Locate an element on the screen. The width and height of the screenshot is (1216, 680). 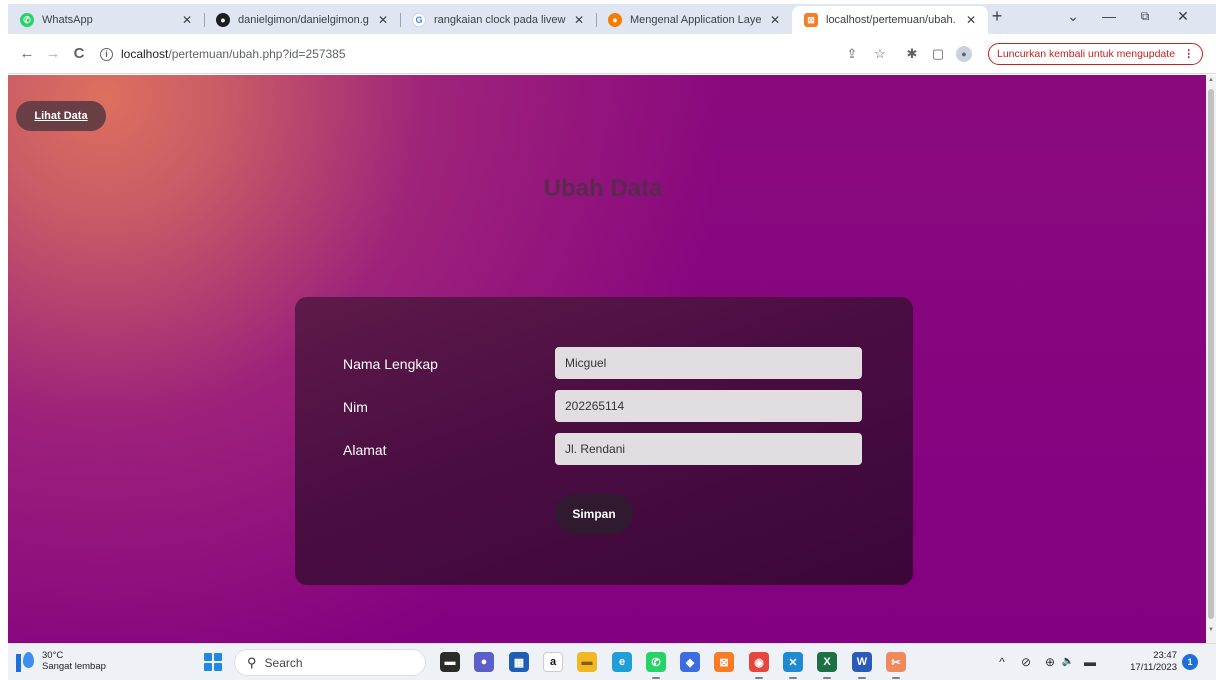
amazon-icon: a is located at coordinates (553, 662).